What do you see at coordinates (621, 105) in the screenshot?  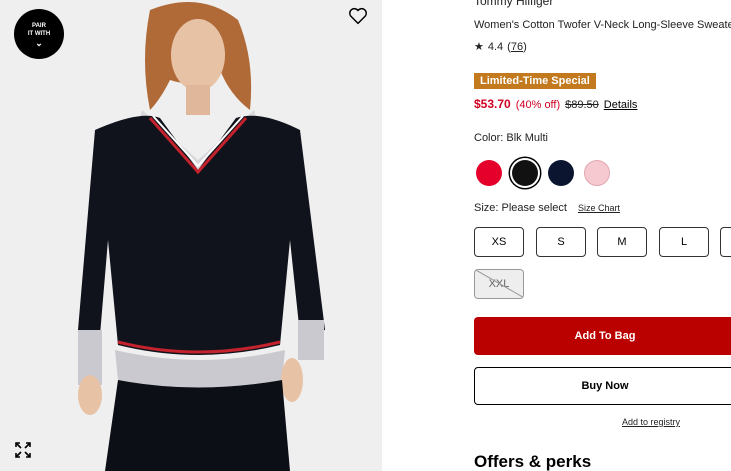 I see `details-link: Details` at bounding box center [621, 105].